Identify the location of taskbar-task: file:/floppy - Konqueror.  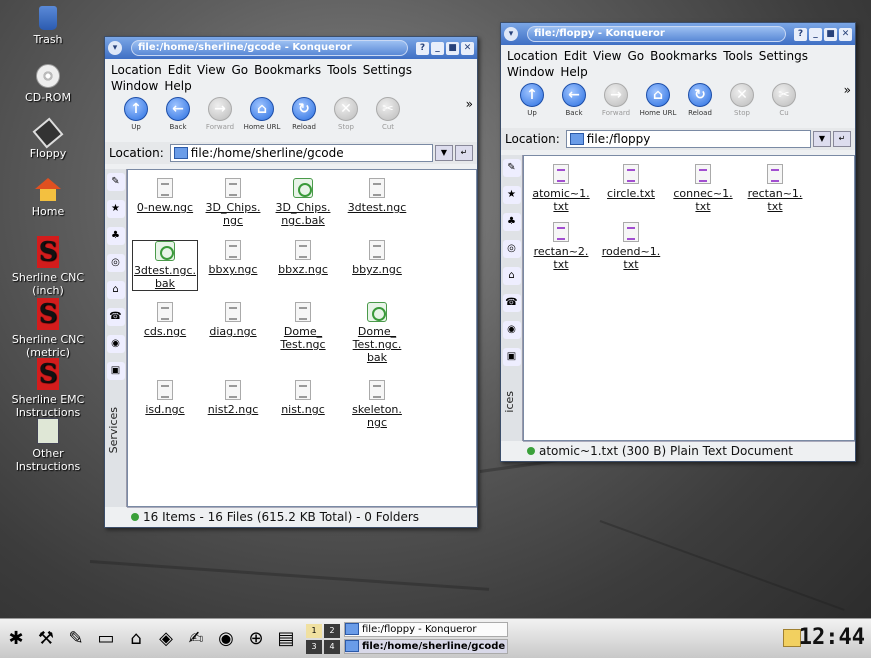
(426, 629).